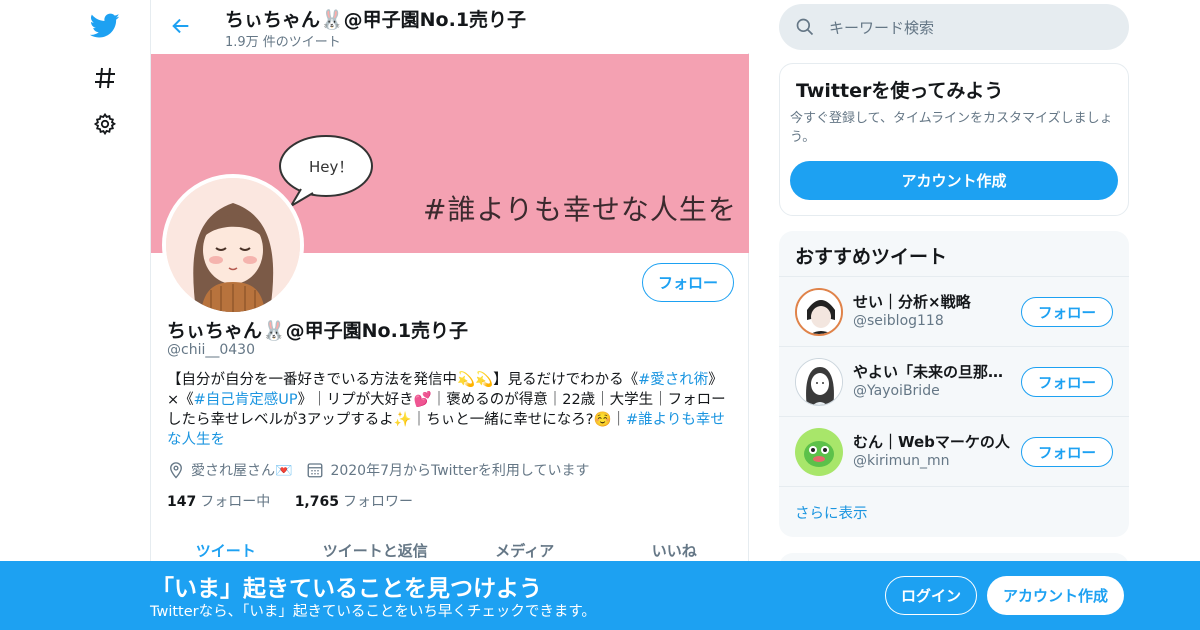 This screenshot has width=1200, height=630. Describe the element at coordinates (283, 42) in the screenshot. I see `tweet-count: 1.9万 件のツイート` at that location.